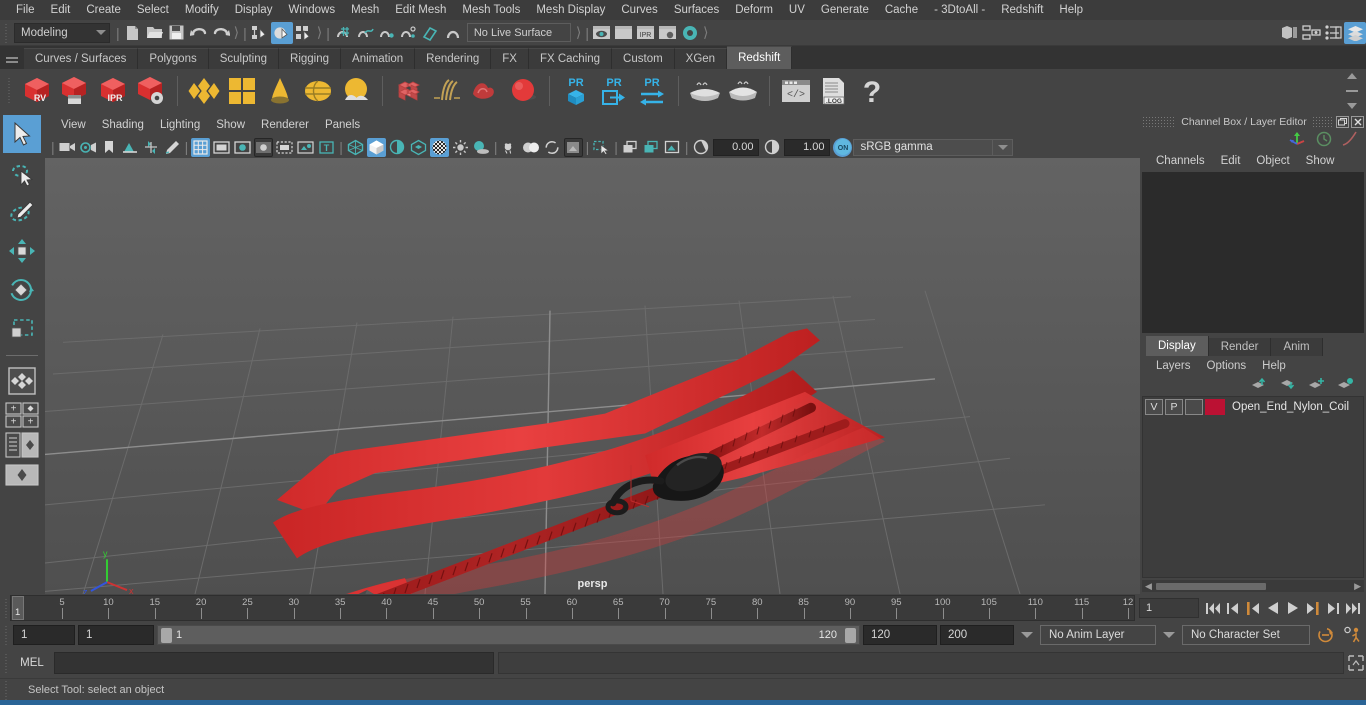  I want to click on help-line-grip, so click(6, 690).